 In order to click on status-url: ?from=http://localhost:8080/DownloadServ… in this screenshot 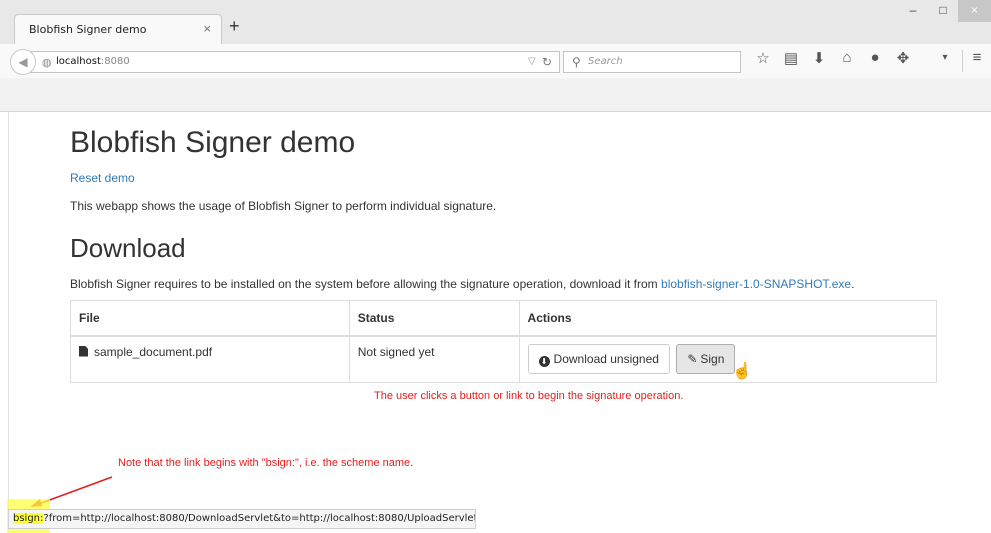, I will do `click(259, 518)`.